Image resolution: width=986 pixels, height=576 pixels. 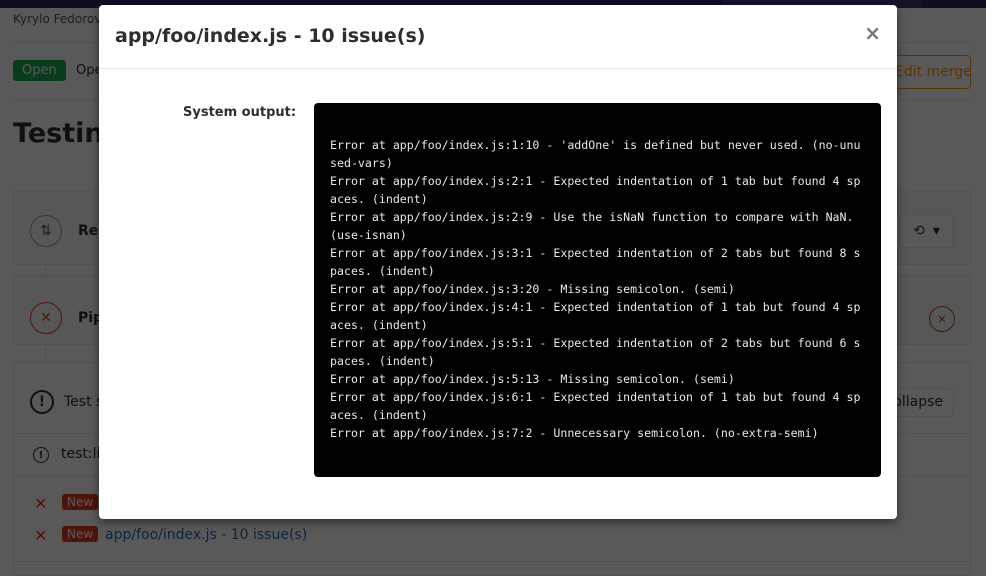 I want to click on close-icon: ×, so click(x=872, y=33).